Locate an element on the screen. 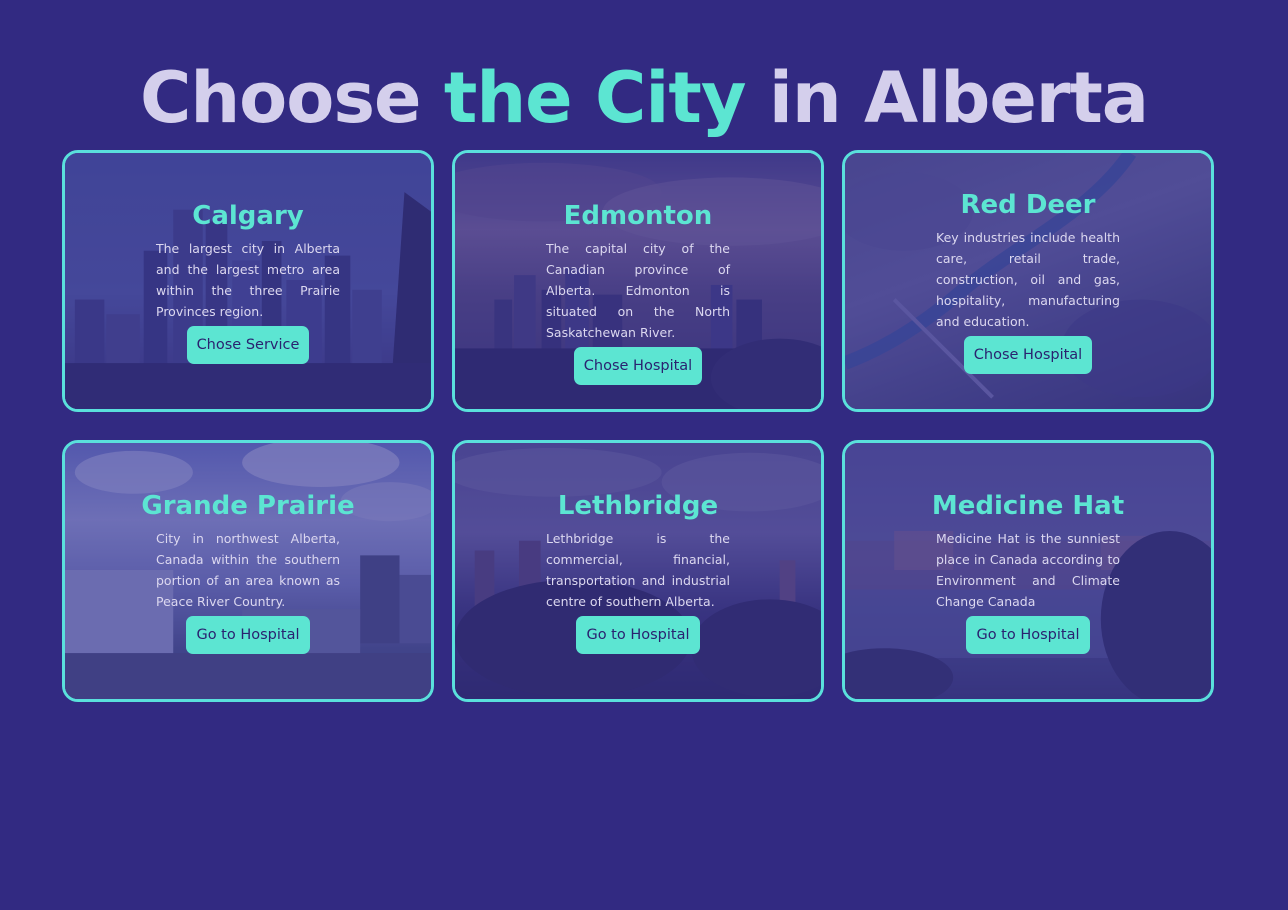 The height and width of the screenshot is (910, 1288). city-name: Red Deer is located at coordinates (1028, 205).